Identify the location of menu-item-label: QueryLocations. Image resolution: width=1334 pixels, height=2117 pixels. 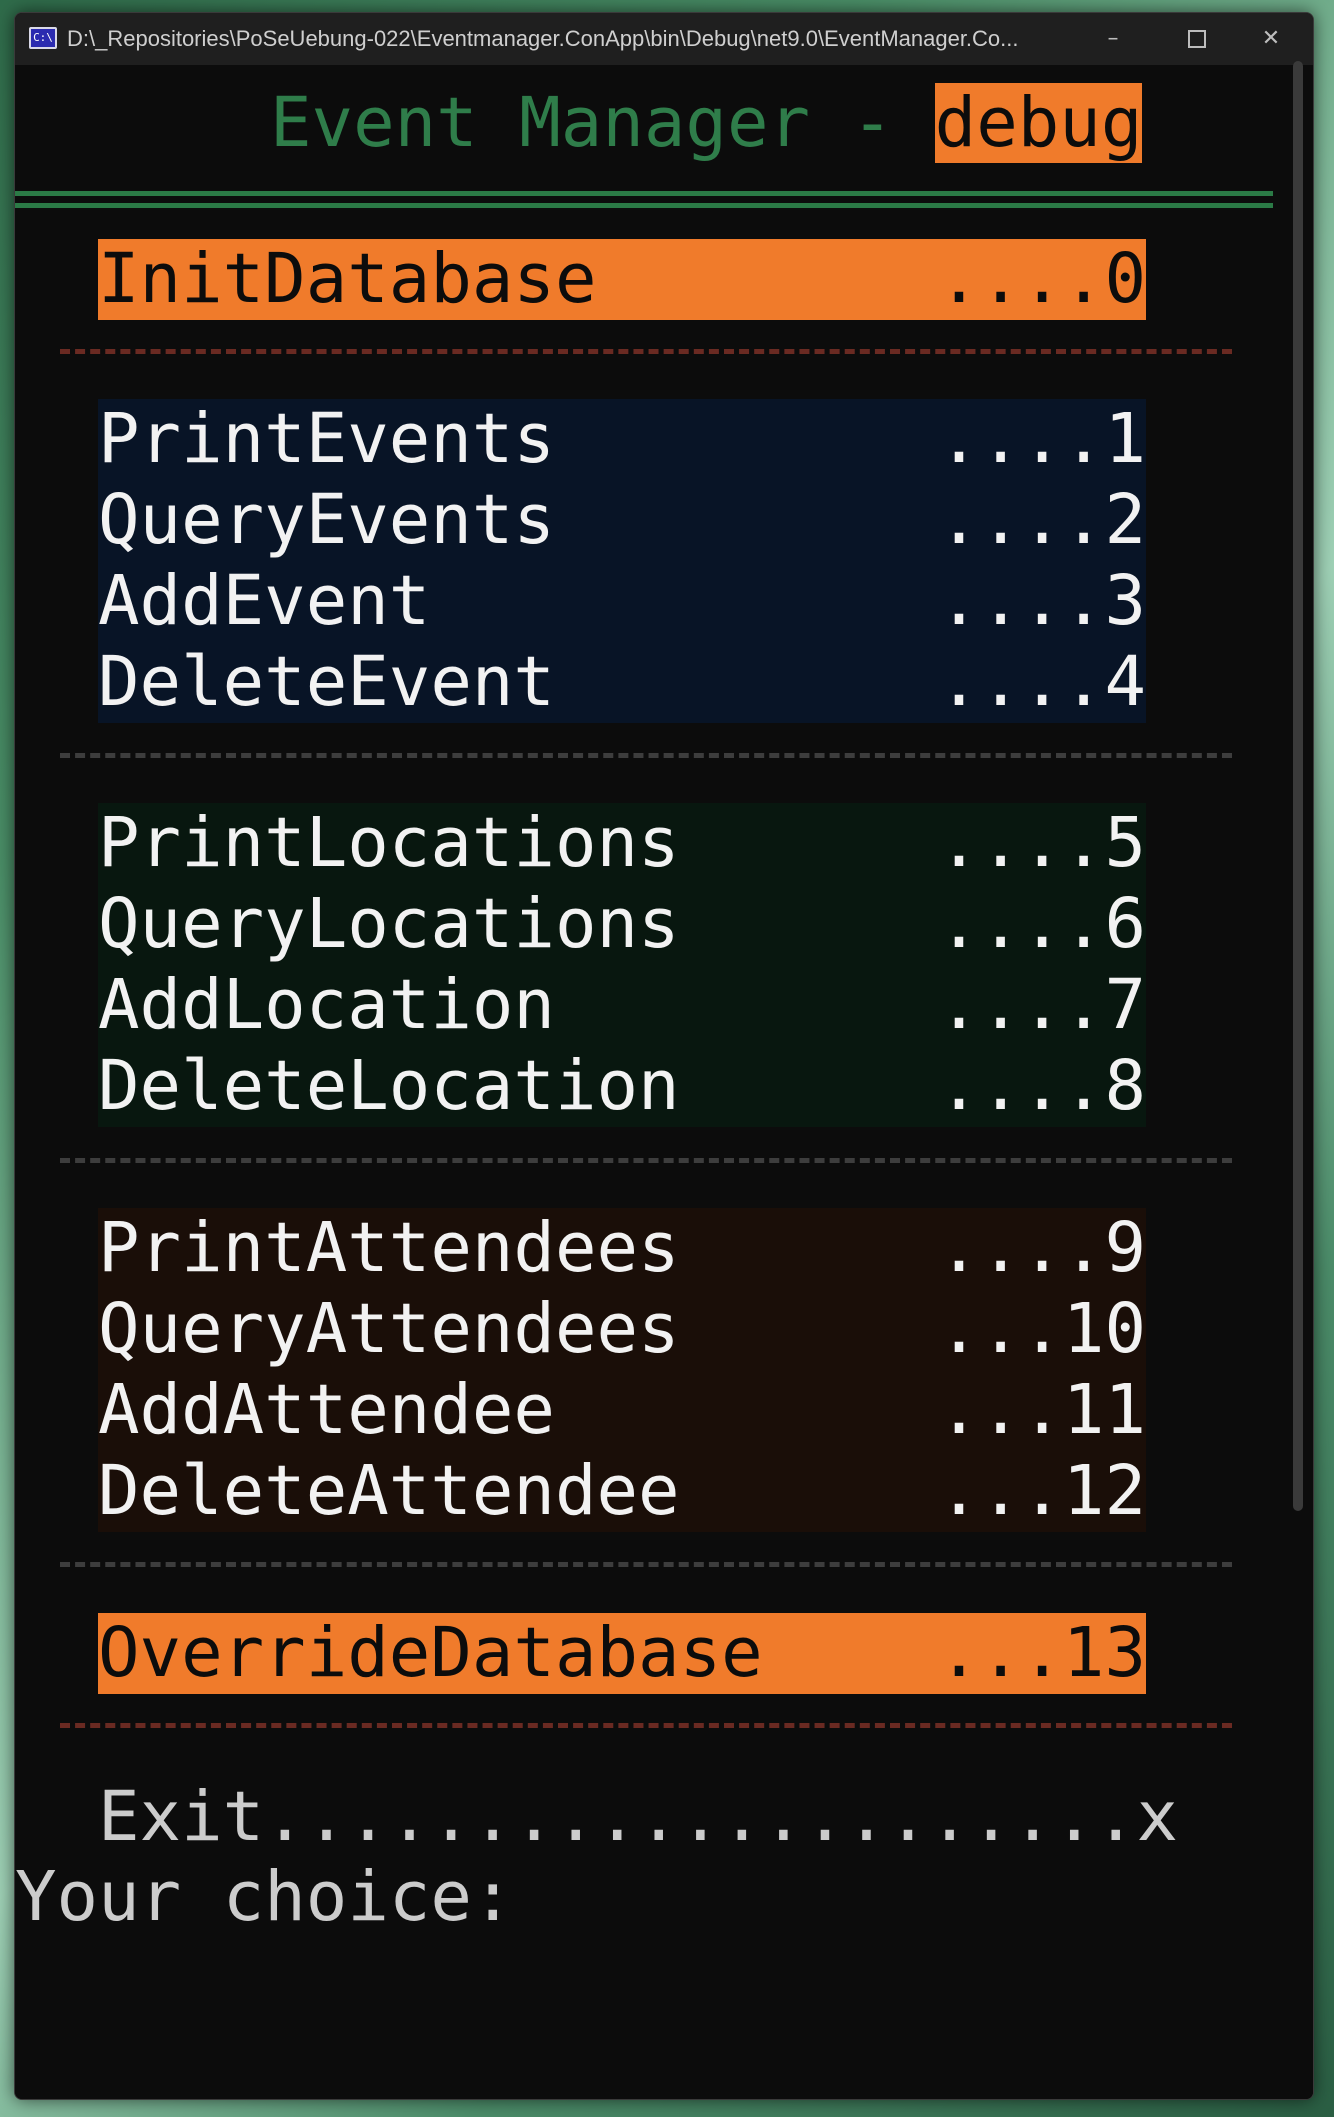
(389, 924).